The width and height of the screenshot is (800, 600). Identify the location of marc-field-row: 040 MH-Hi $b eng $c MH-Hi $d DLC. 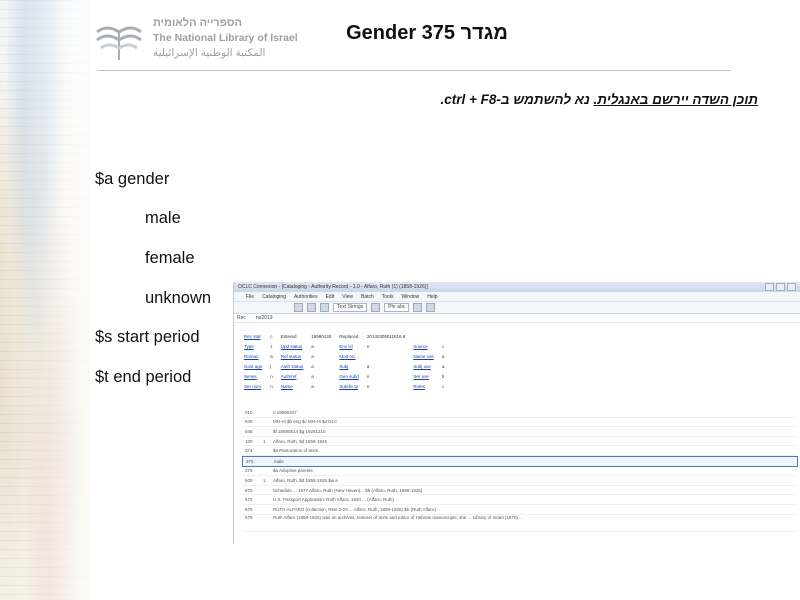
(520, 423).